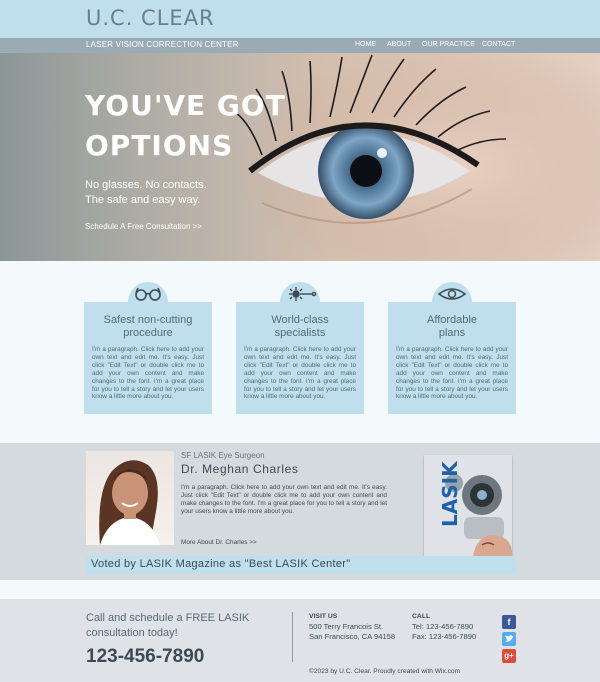  Describe the element at coordinates (219, 542) in the screenshot. I see `more-about-doctor-link: More About Dr. Charles >>` at that location.